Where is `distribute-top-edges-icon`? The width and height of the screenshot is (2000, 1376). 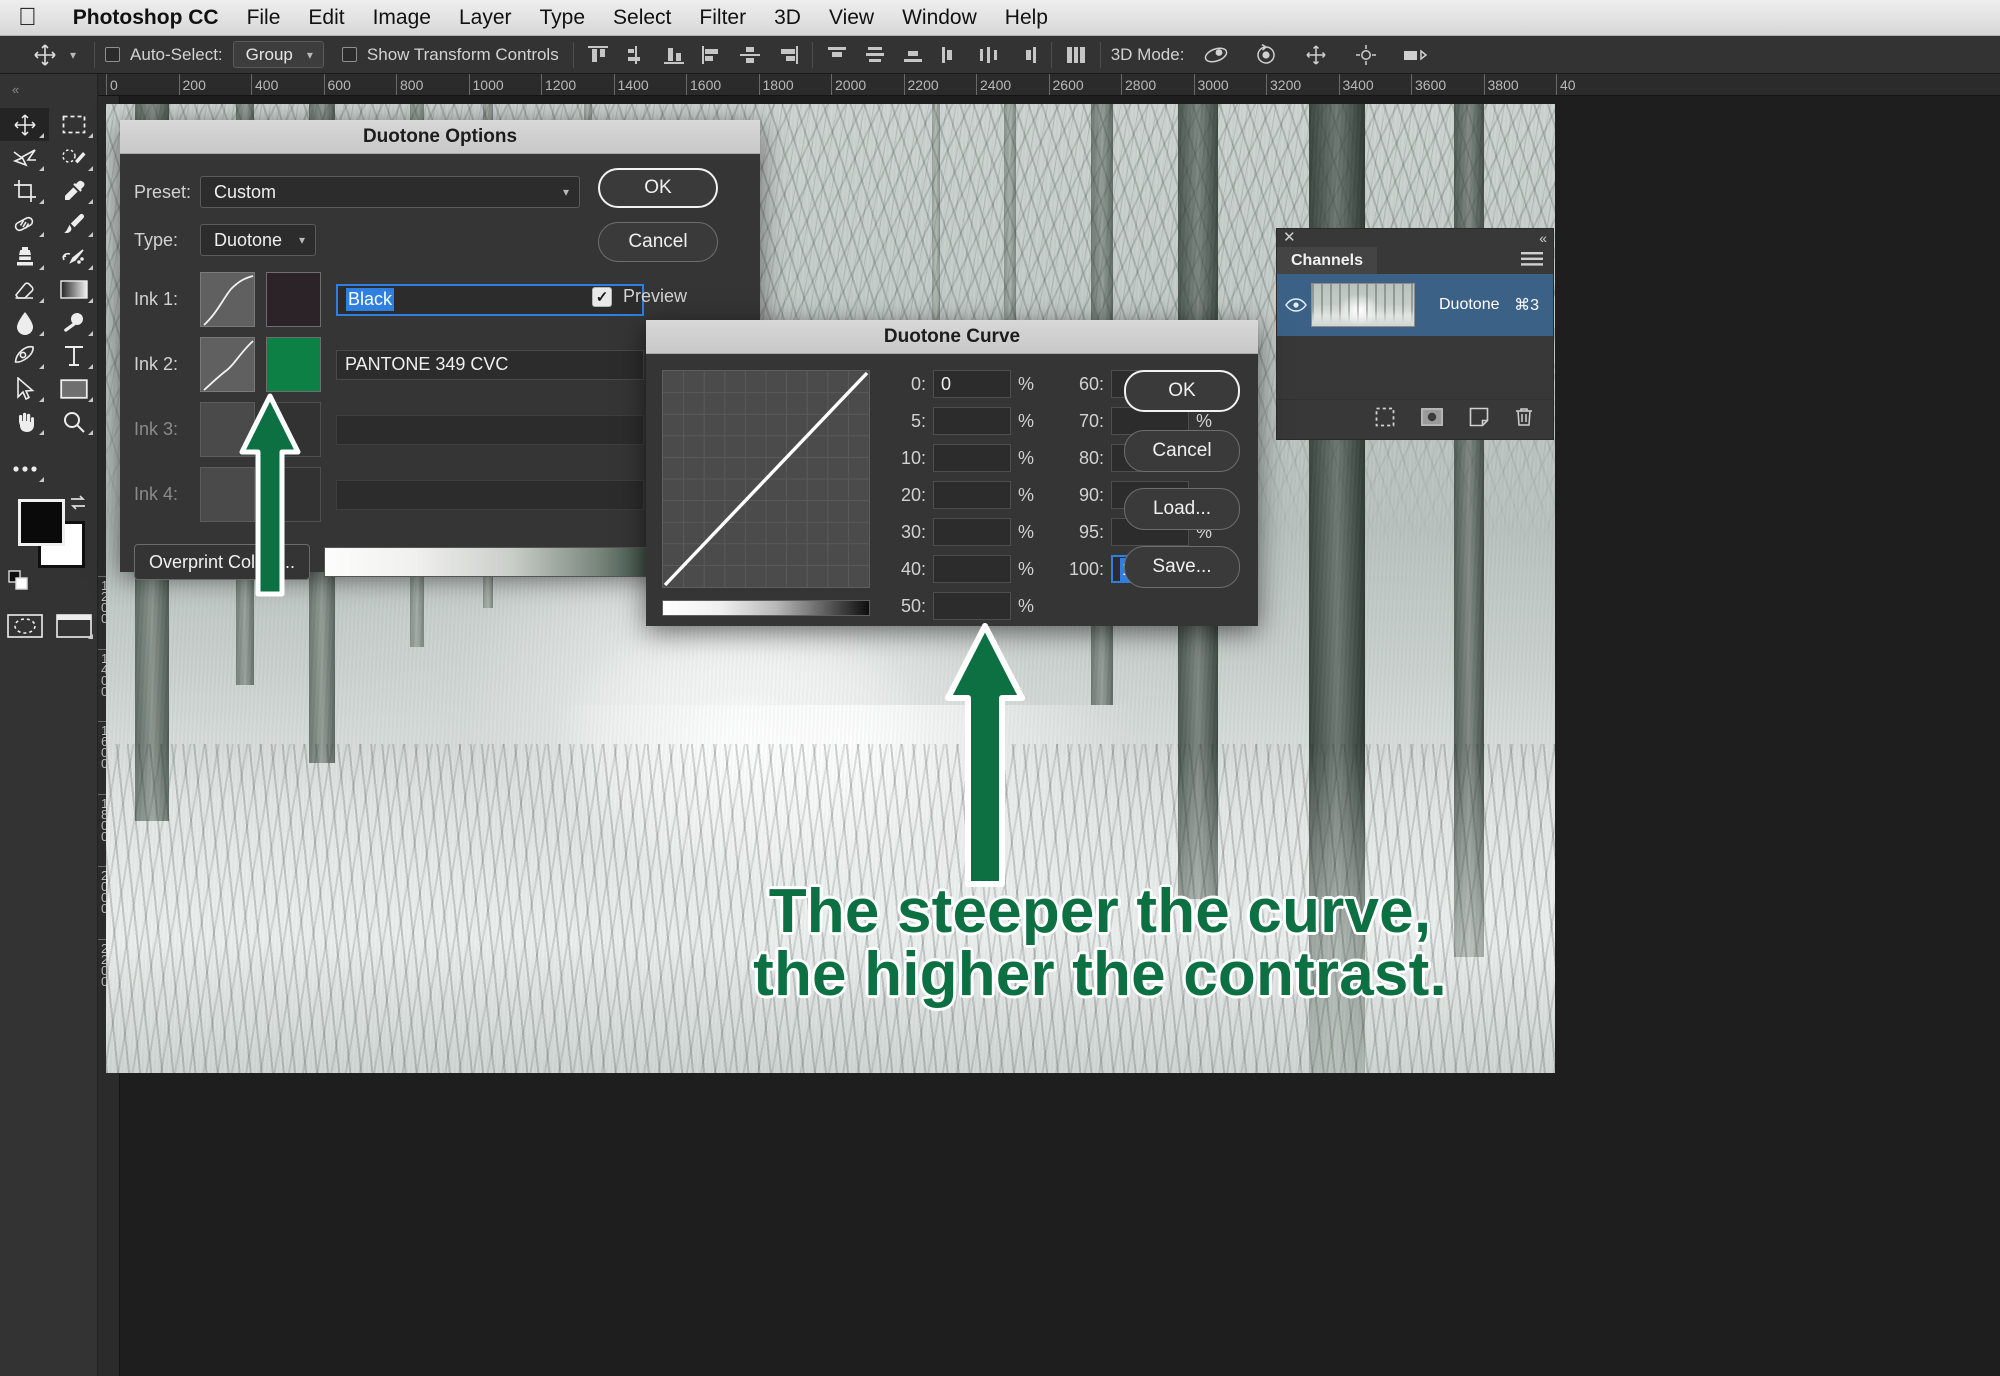
distribute-top-edges-icon is located at coordinates (837, 55).